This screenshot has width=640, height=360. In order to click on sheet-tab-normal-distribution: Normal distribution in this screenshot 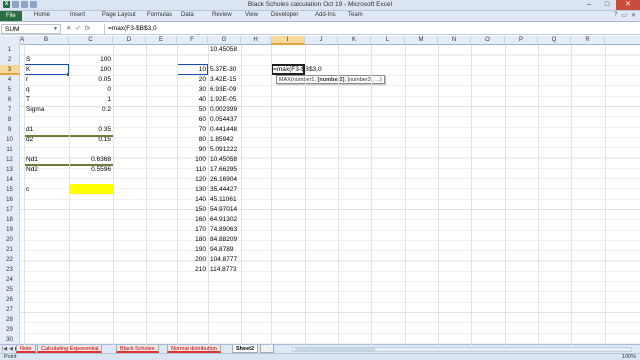, I will do `click(194, 349)`.